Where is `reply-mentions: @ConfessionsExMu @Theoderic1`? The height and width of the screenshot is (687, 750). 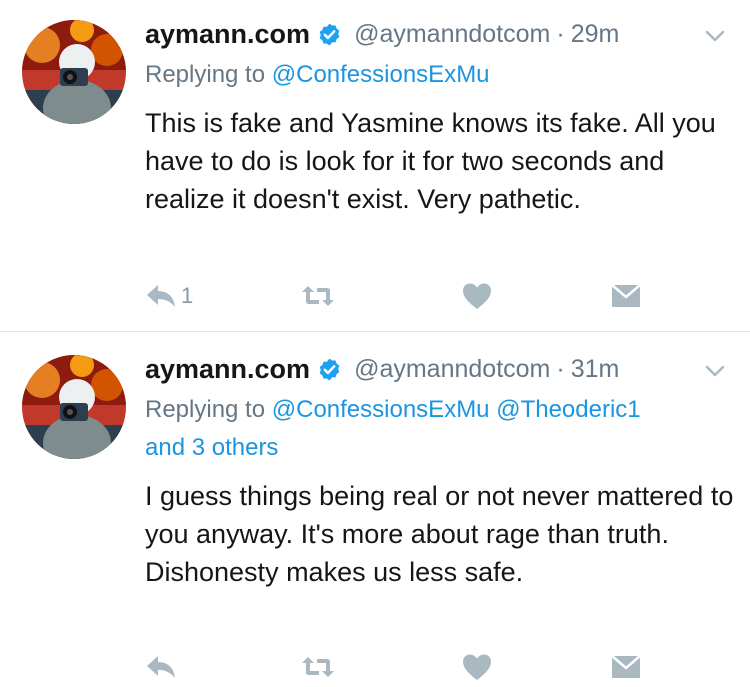 reply-mentions: @ConfessionsExMu @Theoderic1 is located at coordinates (456, 409).